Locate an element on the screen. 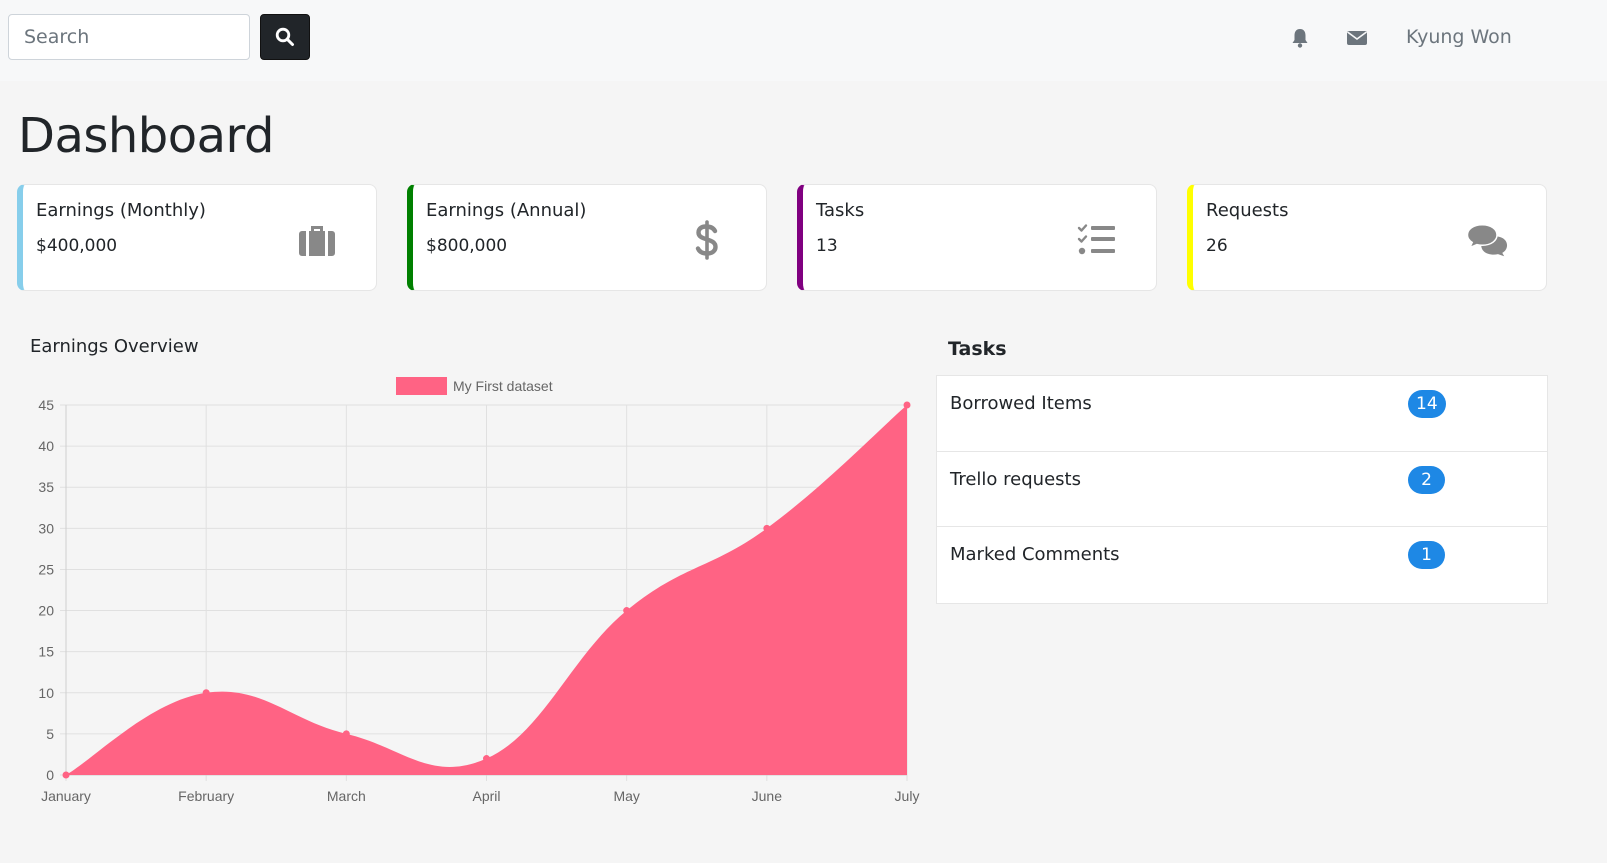  count-badge: 1 is located at coordinates (1426, 555).